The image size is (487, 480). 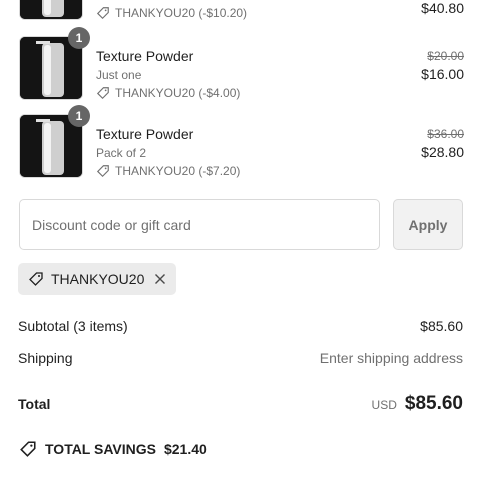 What do you see at coordinates (433, 403) in the screenshot?
I see `total-value: $85.60` at bounding box center [433, 403].